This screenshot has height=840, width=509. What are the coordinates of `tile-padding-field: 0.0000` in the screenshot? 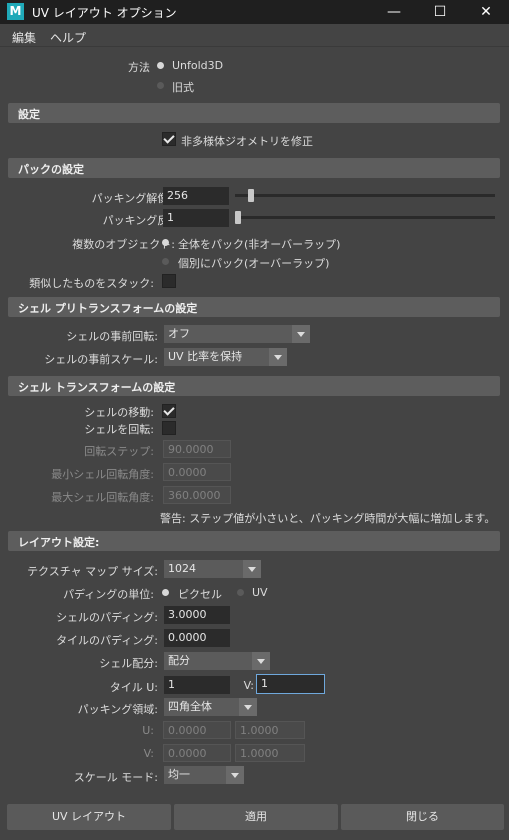 It's located at (197, 638).